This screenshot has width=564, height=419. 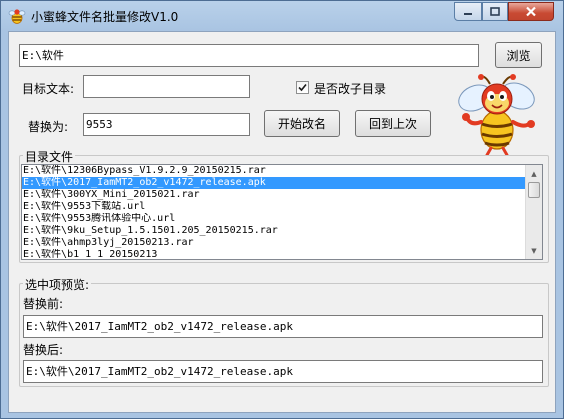 I want to click on scrollbar-thumb, so click(x=534, y=190).